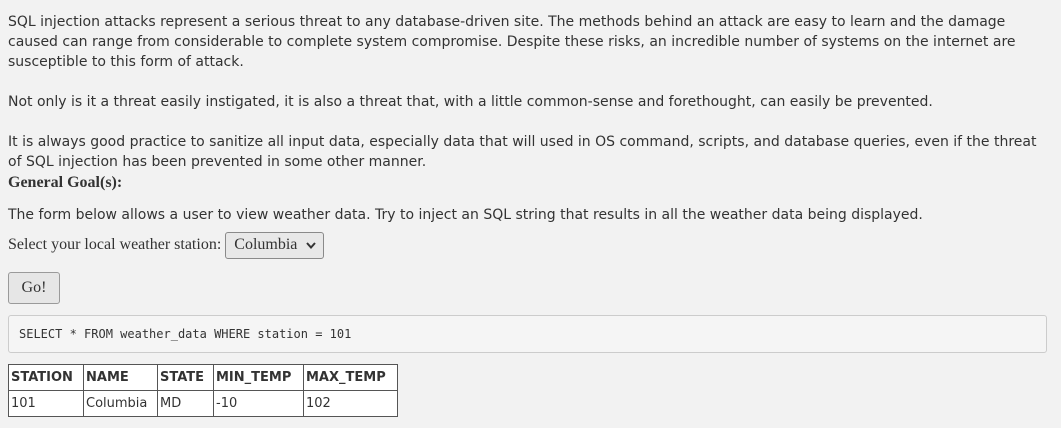  What do you see at coordinates (46, 403) in the screenshot?
I see `cell-station: 101` at bounding box center [46, 403].